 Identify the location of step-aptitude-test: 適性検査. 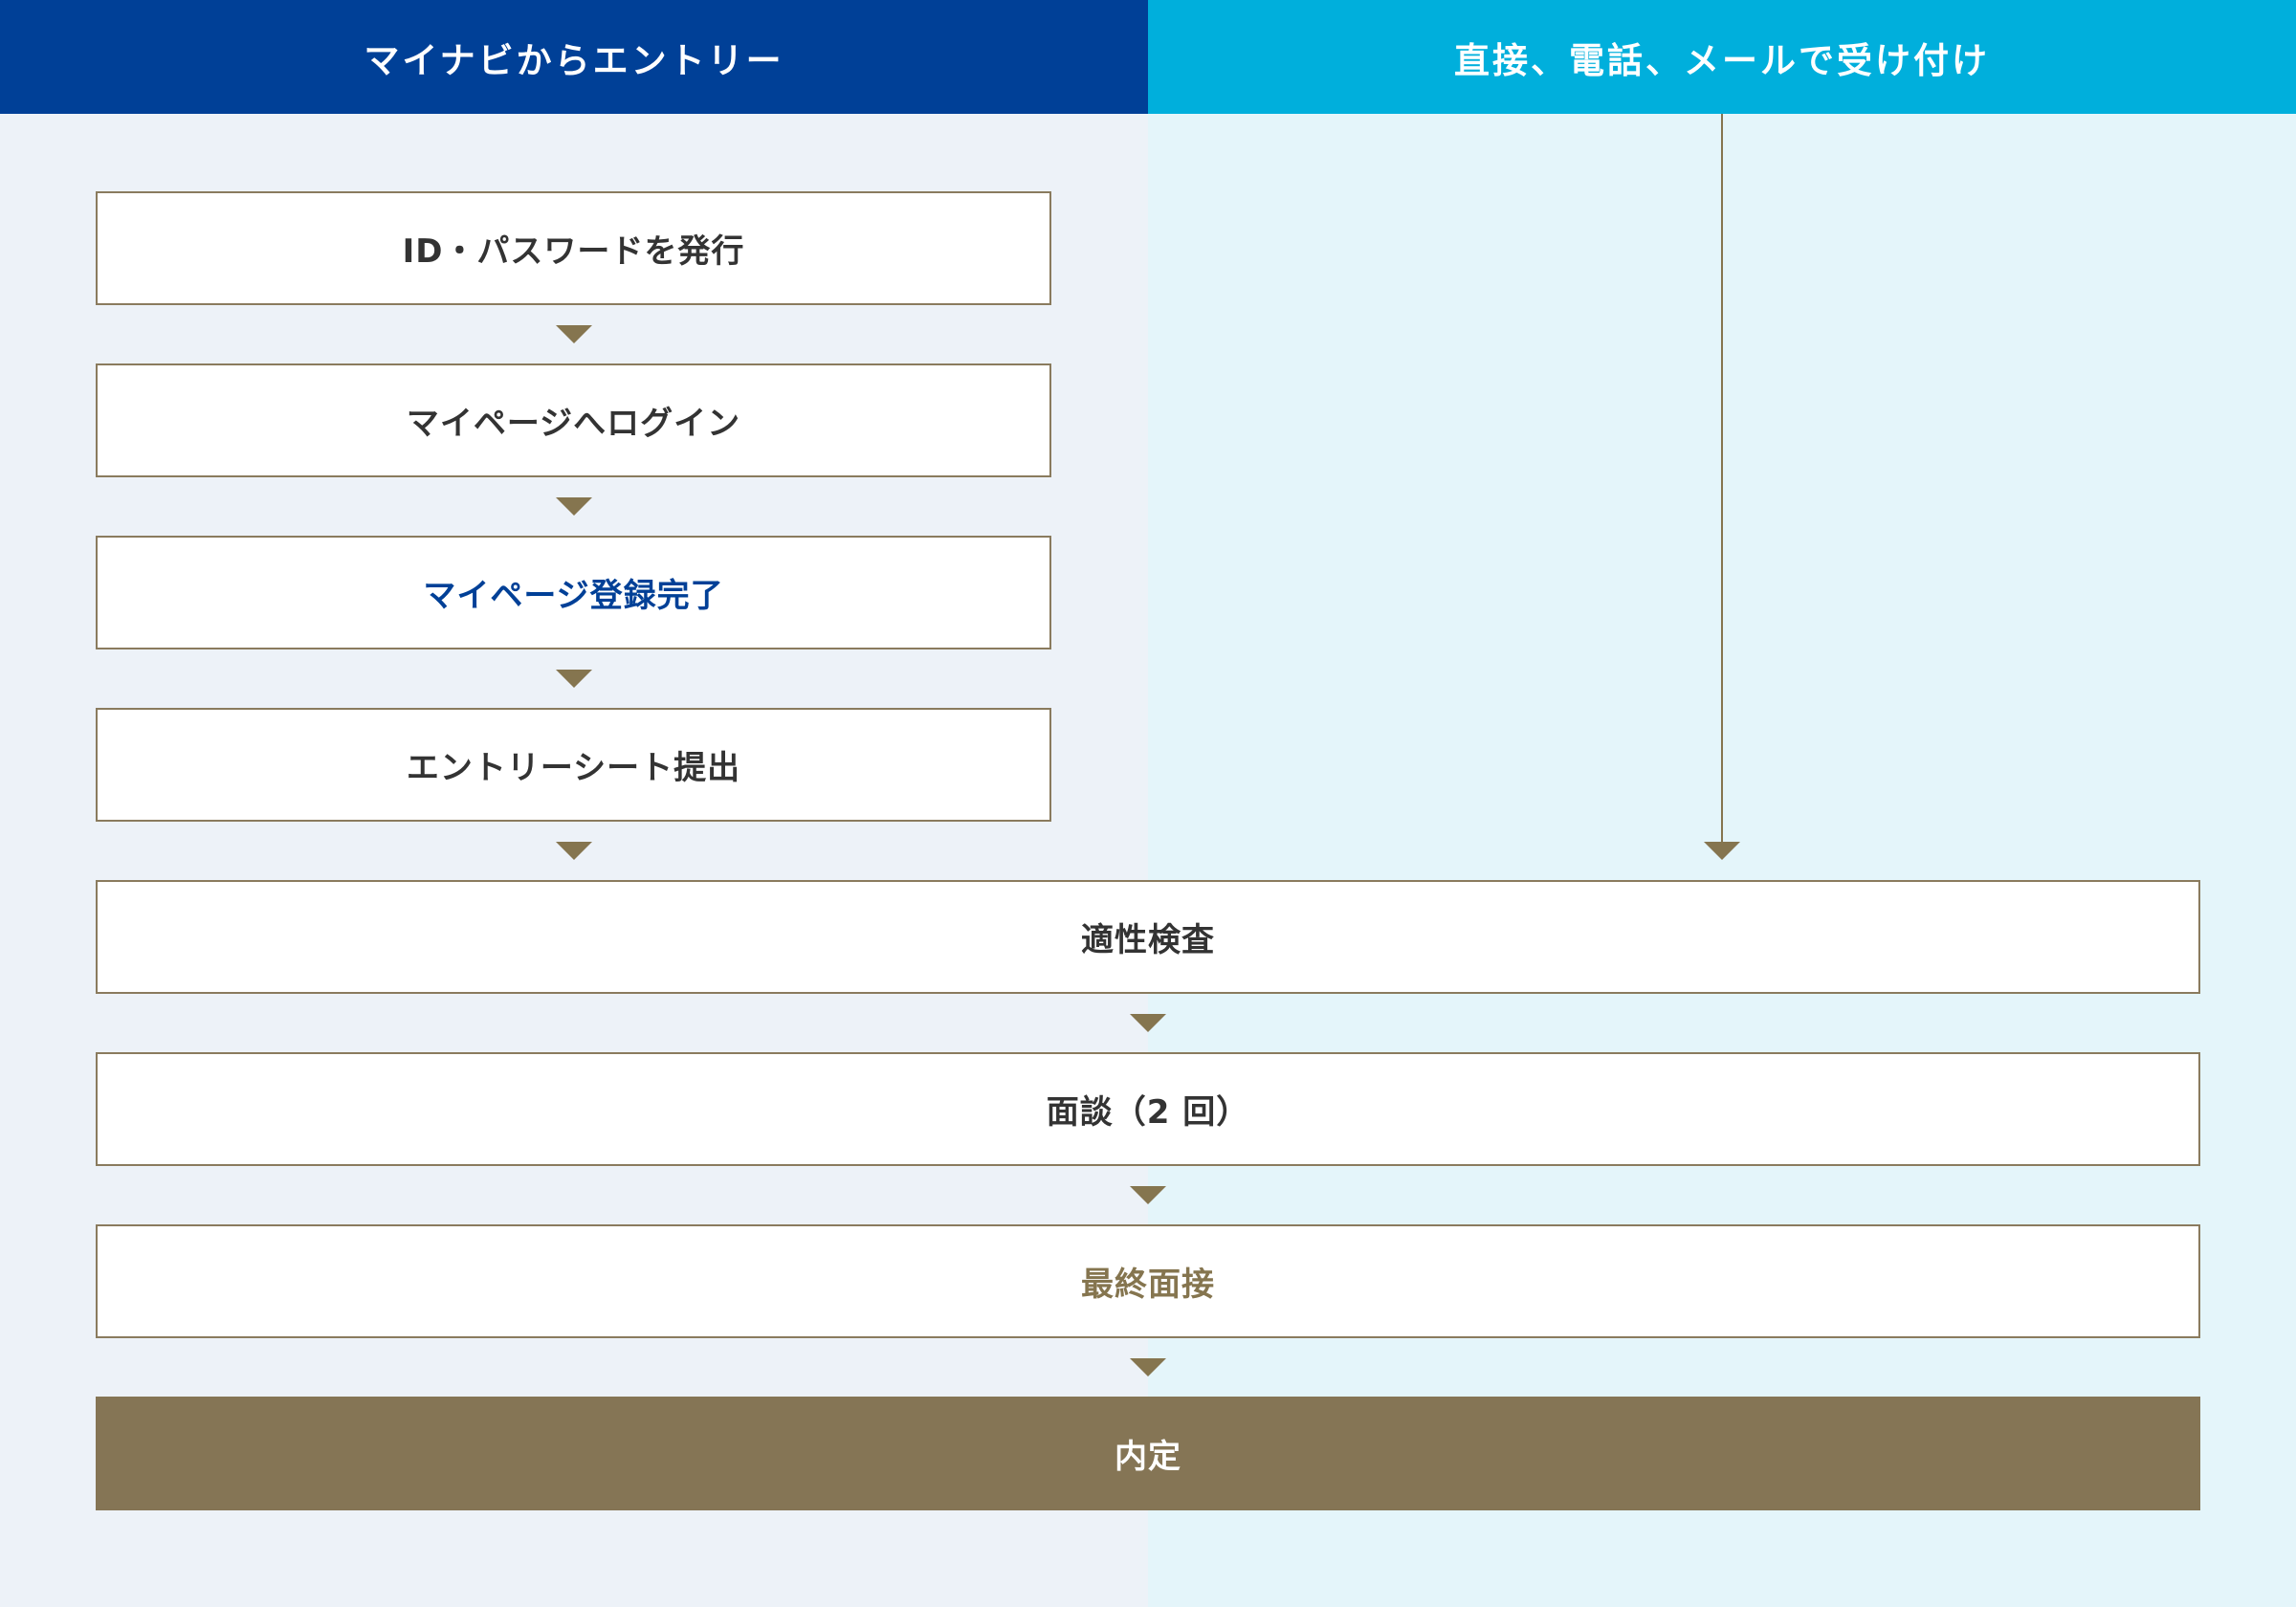
(1148, 937).